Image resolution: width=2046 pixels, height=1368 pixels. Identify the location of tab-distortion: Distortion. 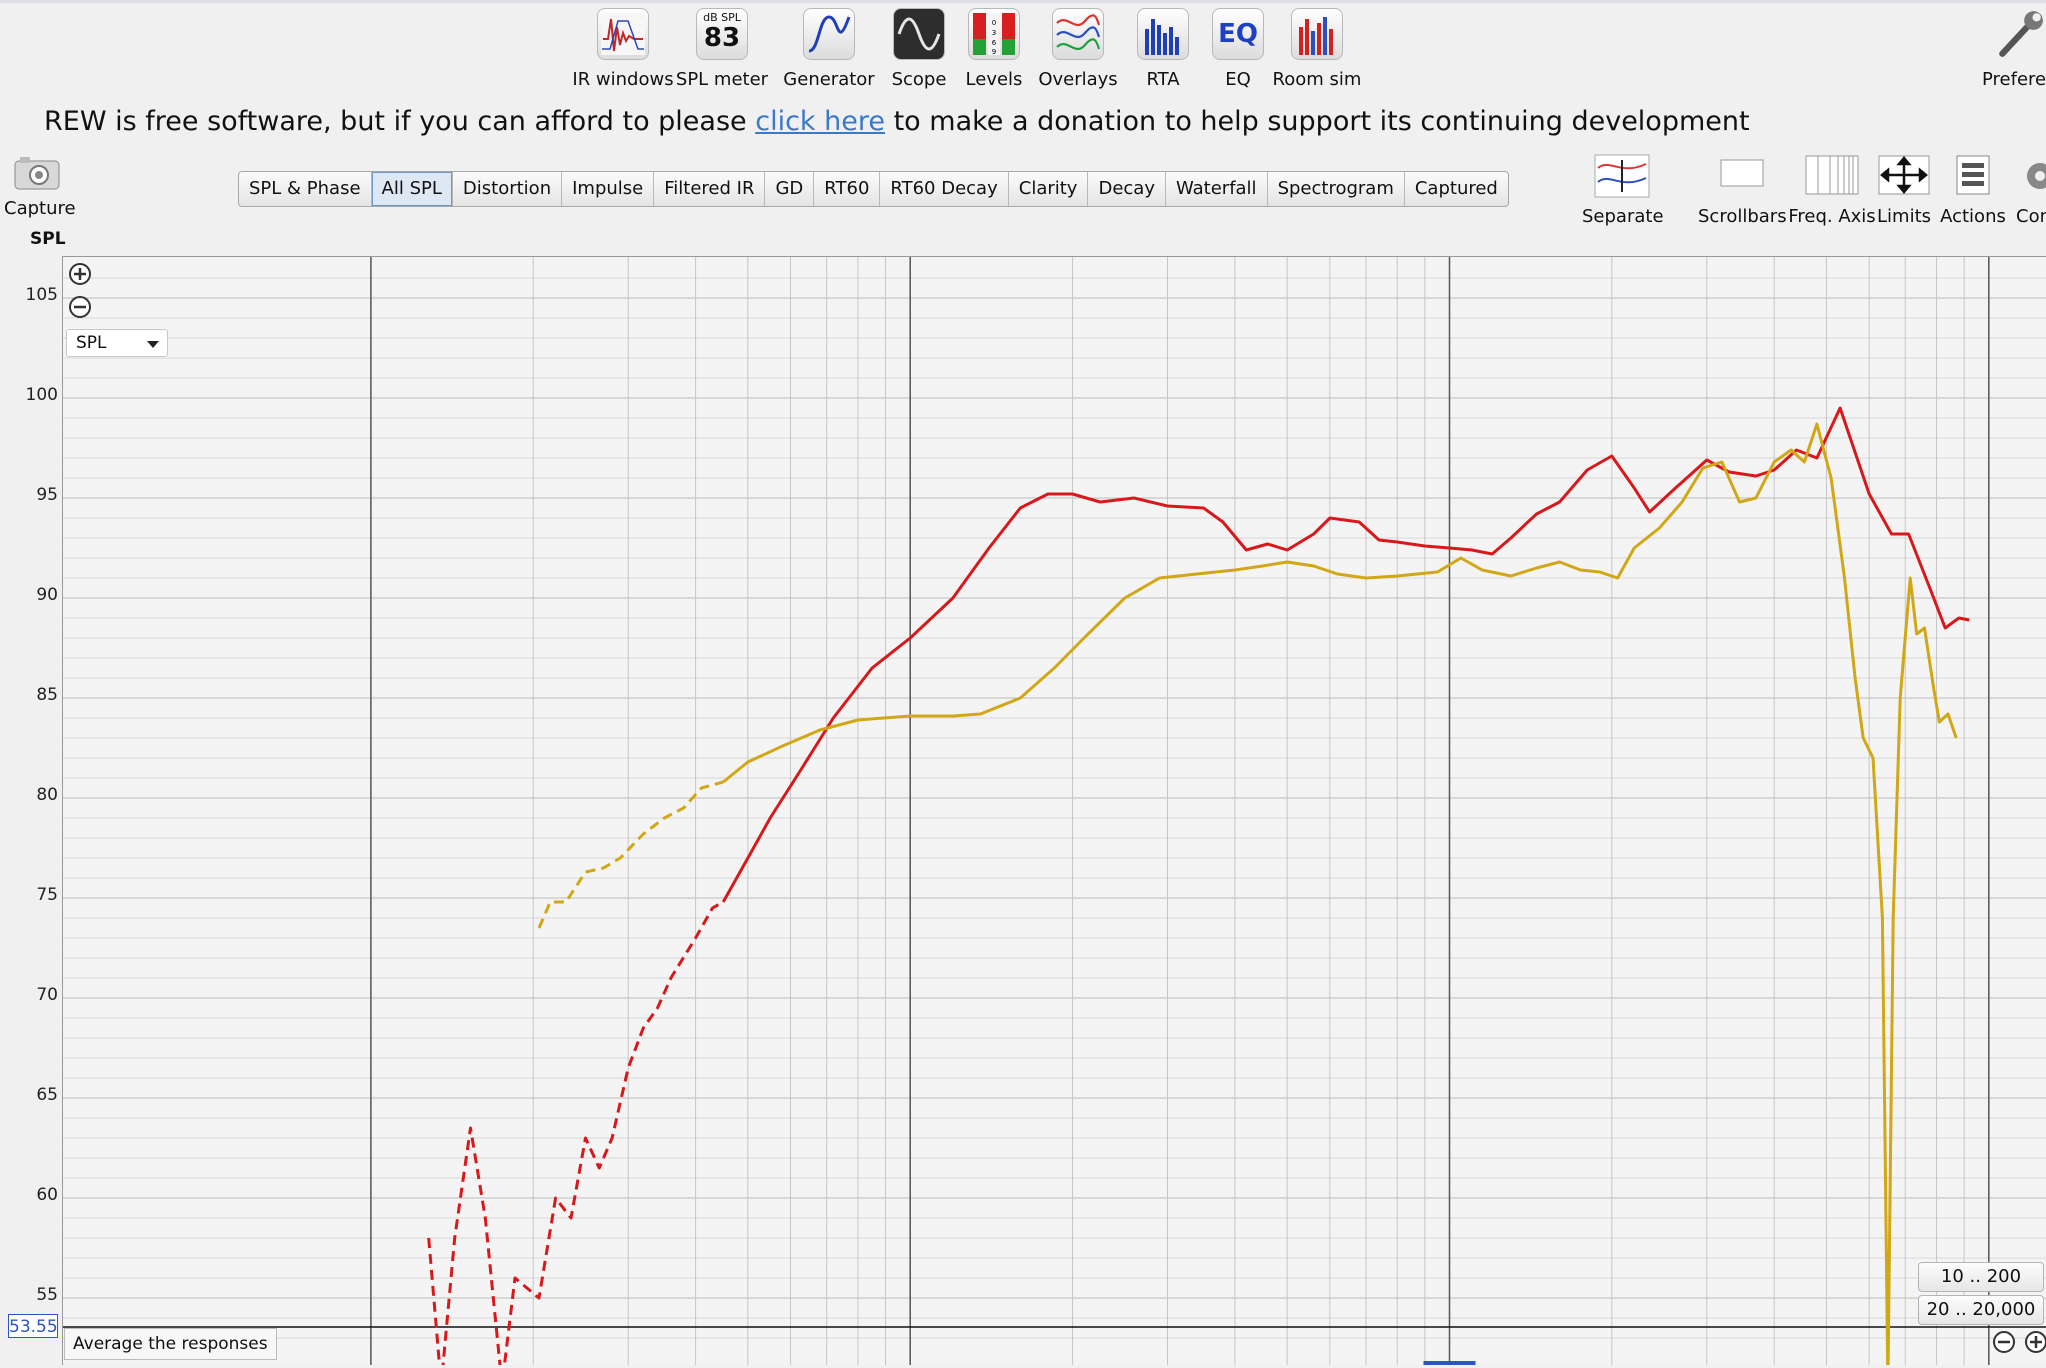
(508, 189).